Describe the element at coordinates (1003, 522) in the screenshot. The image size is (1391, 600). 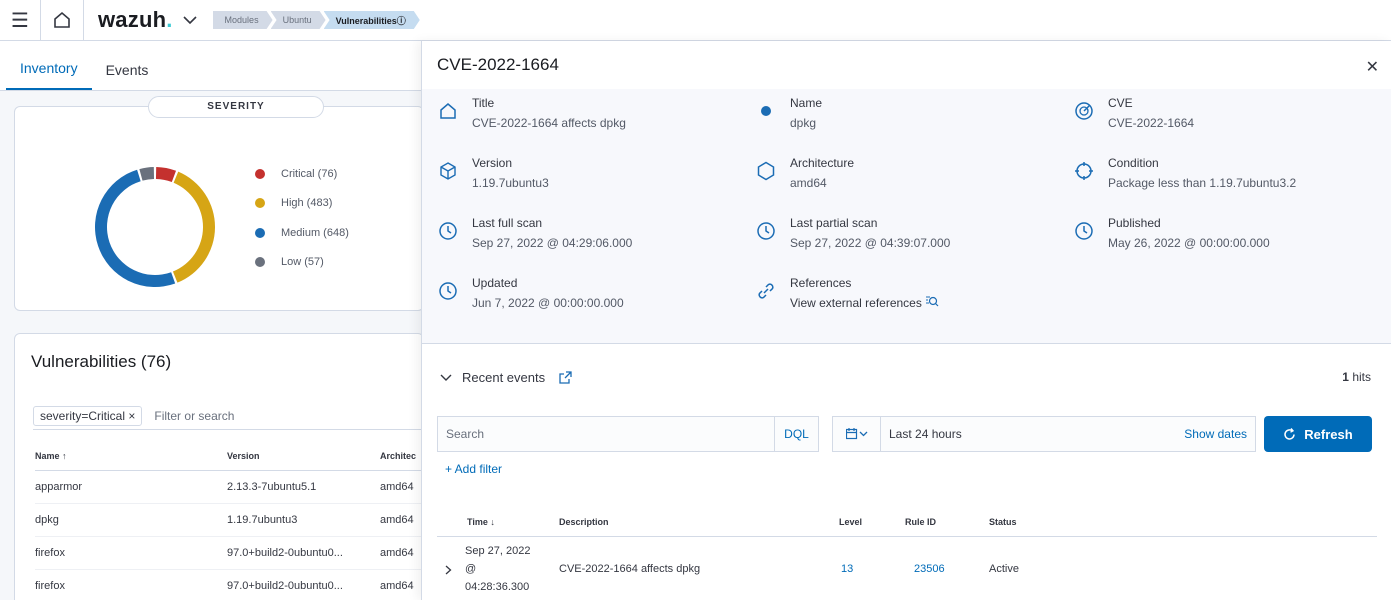
I see `column-header-status: Status` at that location.